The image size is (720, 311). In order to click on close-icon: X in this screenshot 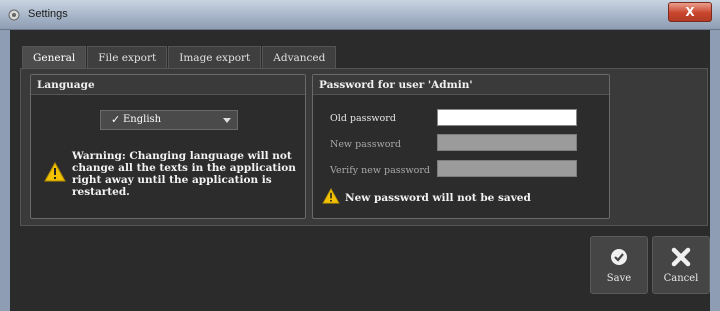, I will do `click(690, 12)`.